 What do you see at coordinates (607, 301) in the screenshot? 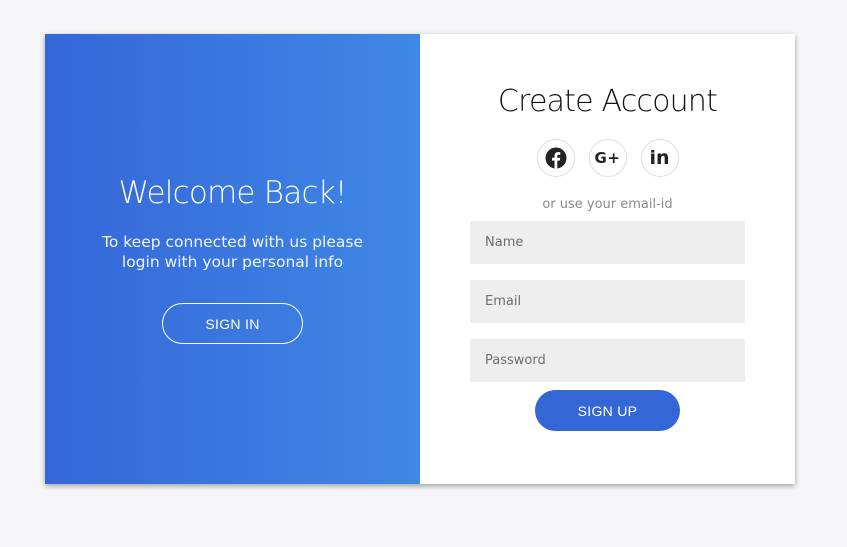
I see `email-input` at bounding box center [607, 301].